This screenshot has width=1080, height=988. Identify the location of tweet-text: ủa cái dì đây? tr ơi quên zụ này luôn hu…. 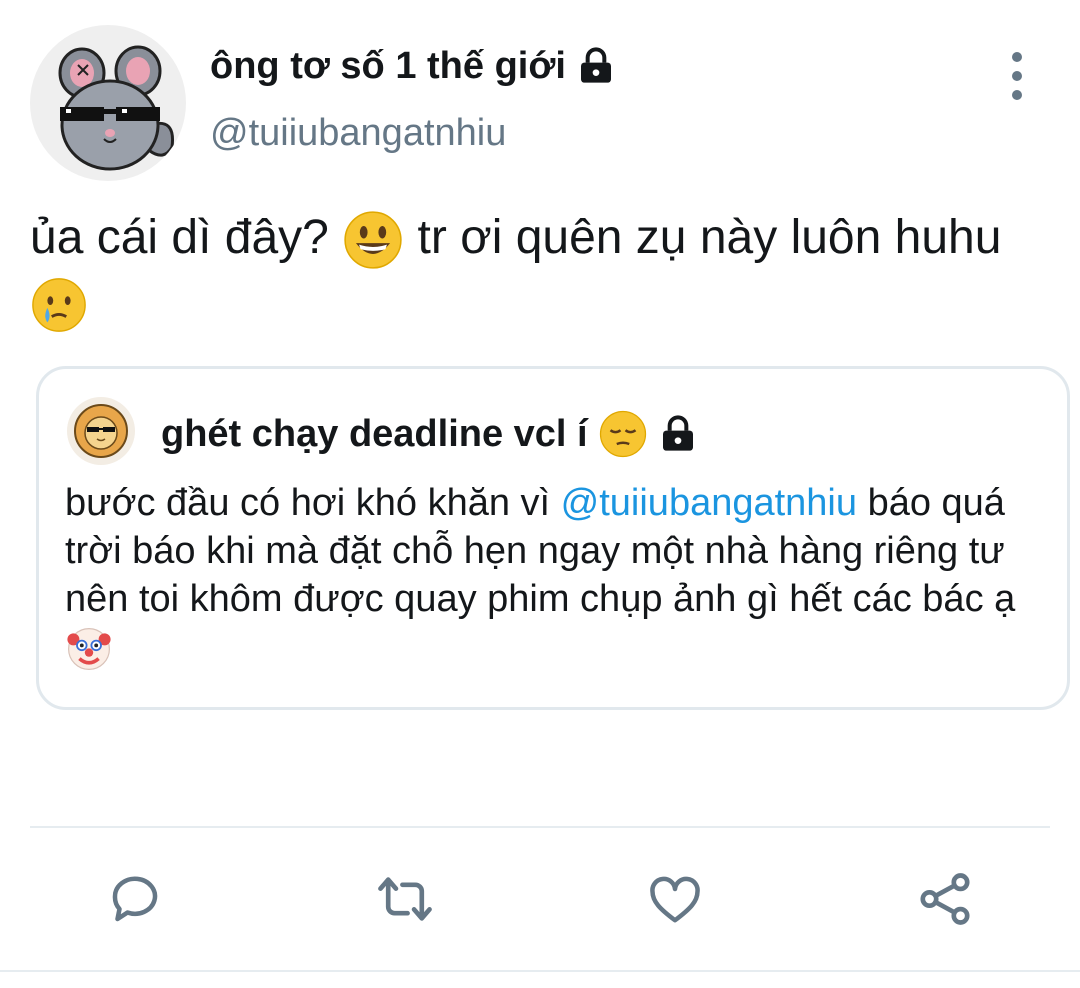
(540, 270).